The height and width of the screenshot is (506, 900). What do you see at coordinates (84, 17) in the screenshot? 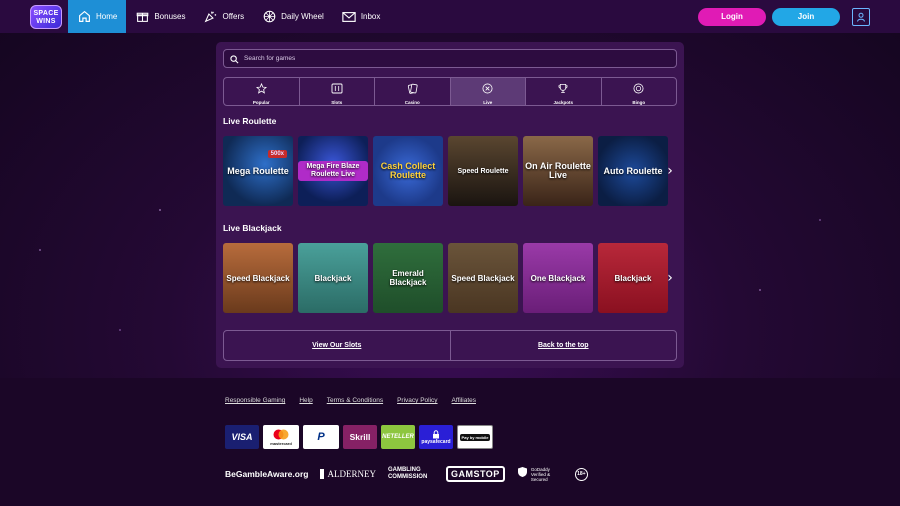
I see `home-icon` at bounding box center [84, 17].